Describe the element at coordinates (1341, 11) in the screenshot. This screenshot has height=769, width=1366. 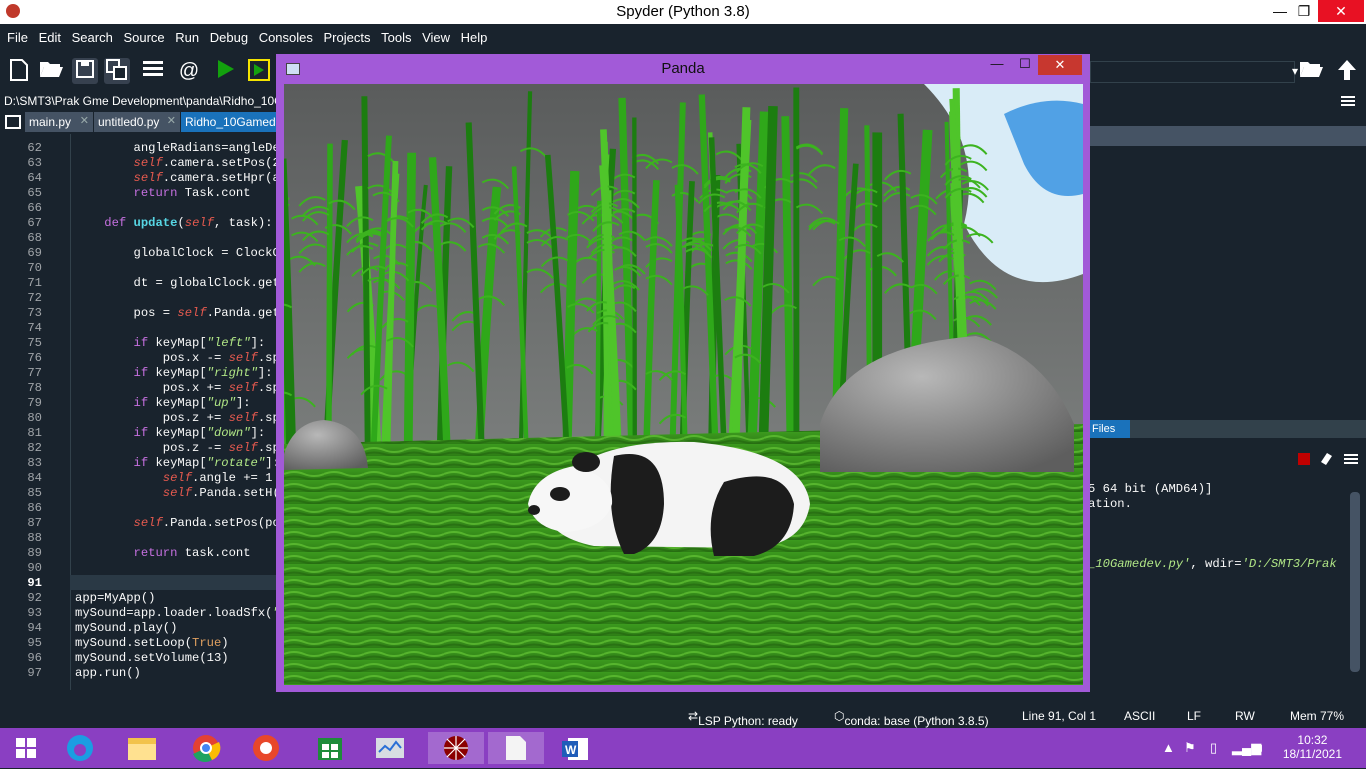
I see `close-button: ✕` at that location.